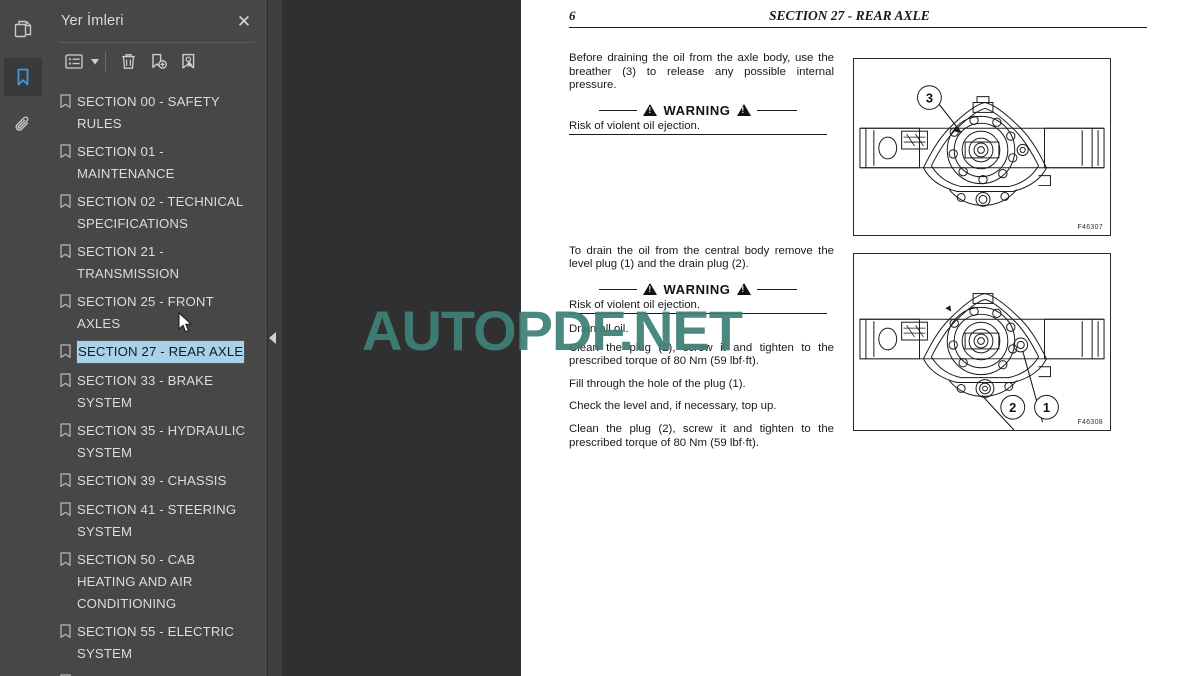 Image resolution: width=1200 pixels, height=676 pixels. I want to click on bookmark-item-label: SECTION 00 - SAFETY RULES, so click(148, 112).